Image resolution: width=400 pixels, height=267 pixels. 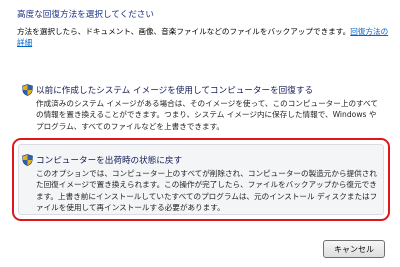 I want to click on option-title: コンピューターを出荷時の状態に戻す, so click(x=109, y=160).